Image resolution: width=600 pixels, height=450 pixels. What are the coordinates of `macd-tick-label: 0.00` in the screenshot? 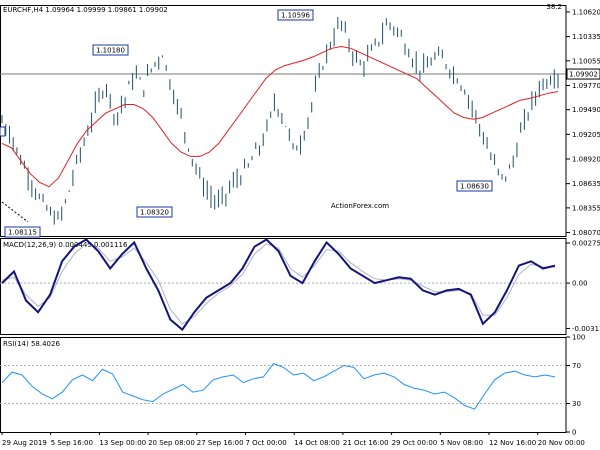 It's located at (580, 284).